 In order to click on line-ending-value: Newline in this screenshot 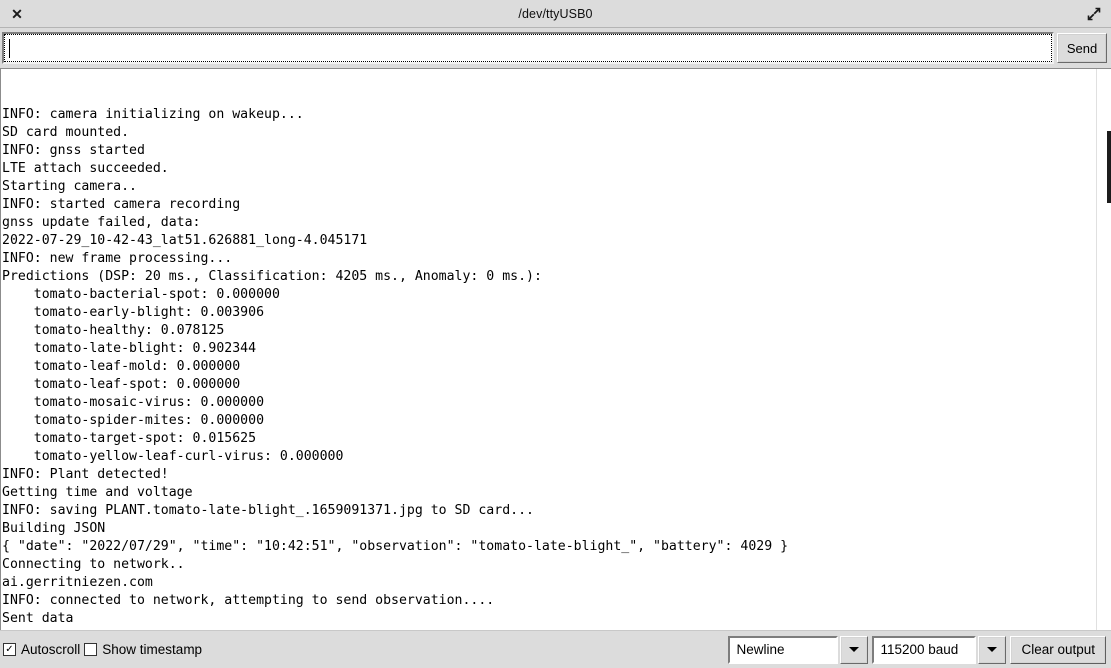, I will do `click(783, 649)`.